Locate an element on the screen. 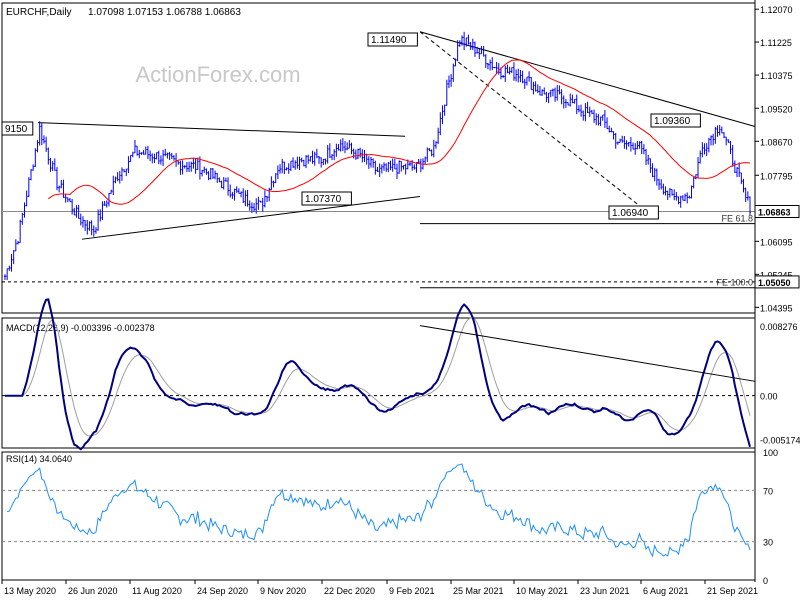 This screenshot has width=800, height=605. watermark: ActionForex.com is located at coordinates (217, 74).